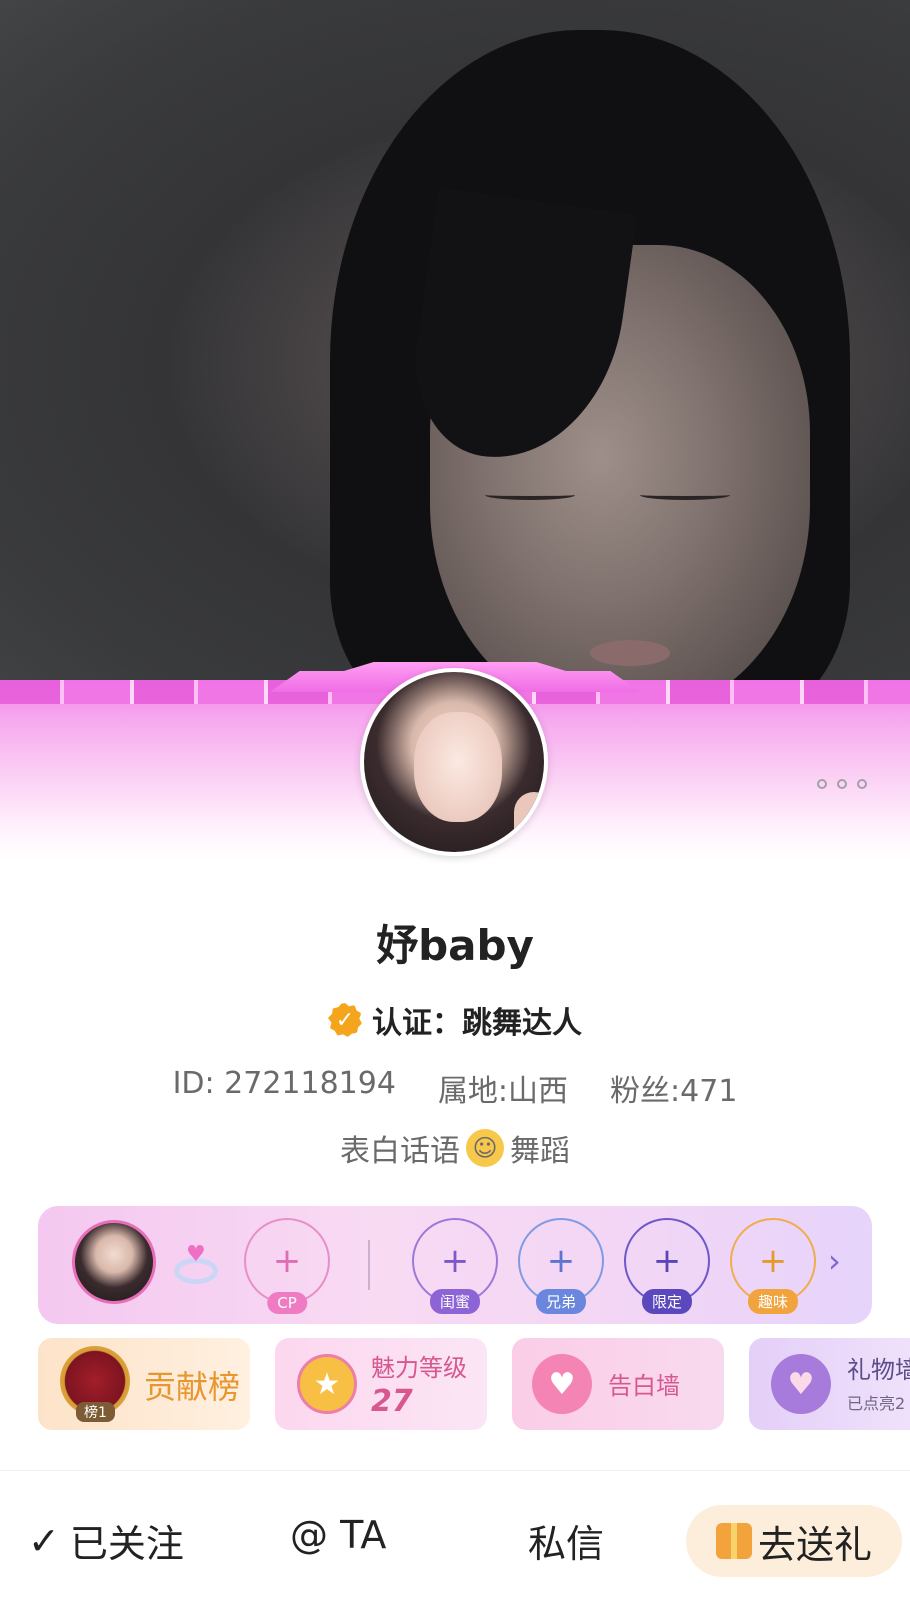 Image resolution: width=910 pixels, height=1610 pixels. What do you see at coordinates (345, 1020) in the screenshot?
I see `verified-badge-icon: ✓` at bounding box center [345, 1020].